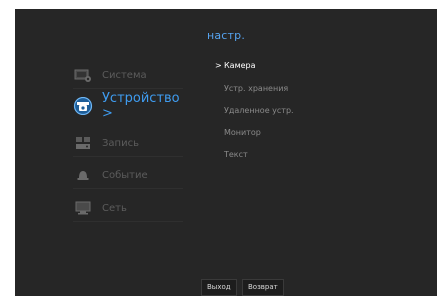 The image size is (438, 296). I want to click on submenu-item-label: Удаленное устр., so click(259, 110).